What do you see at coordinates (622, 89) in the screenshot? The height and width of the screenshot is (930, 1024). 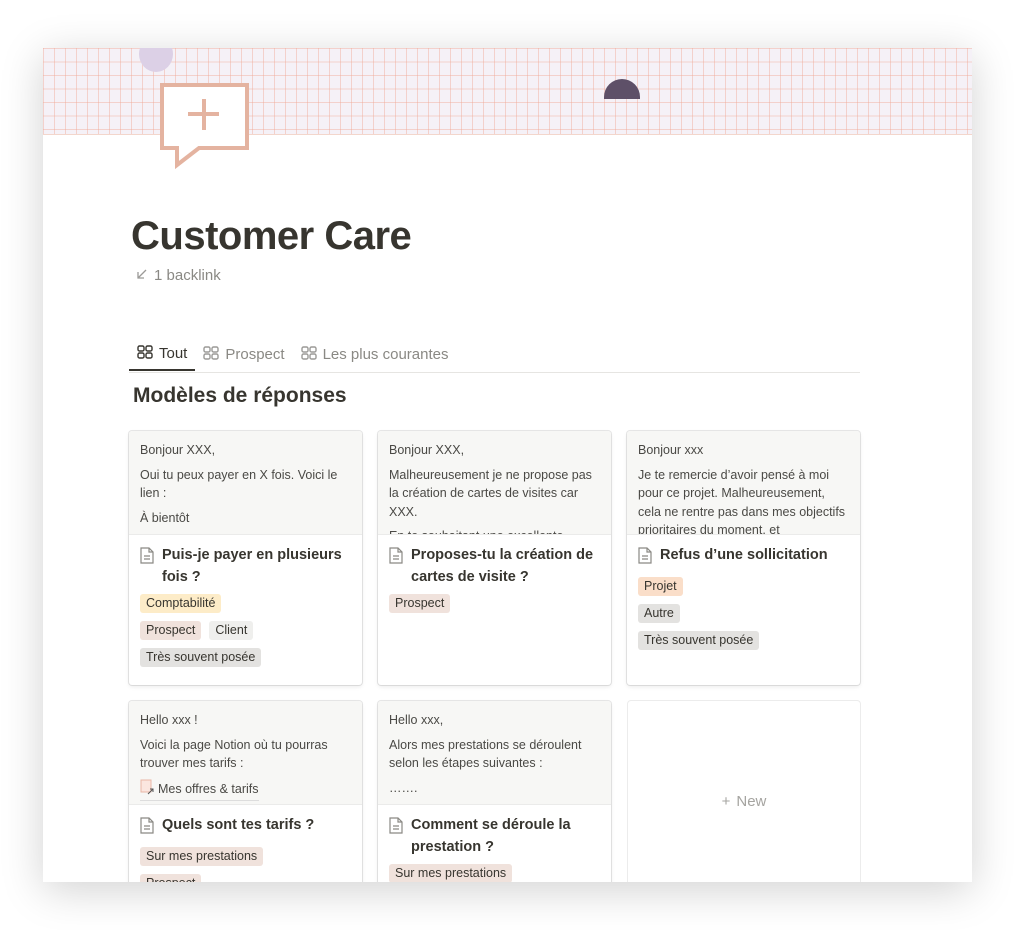 I see `cover-dome-shape` at bounding box center [622, 89].